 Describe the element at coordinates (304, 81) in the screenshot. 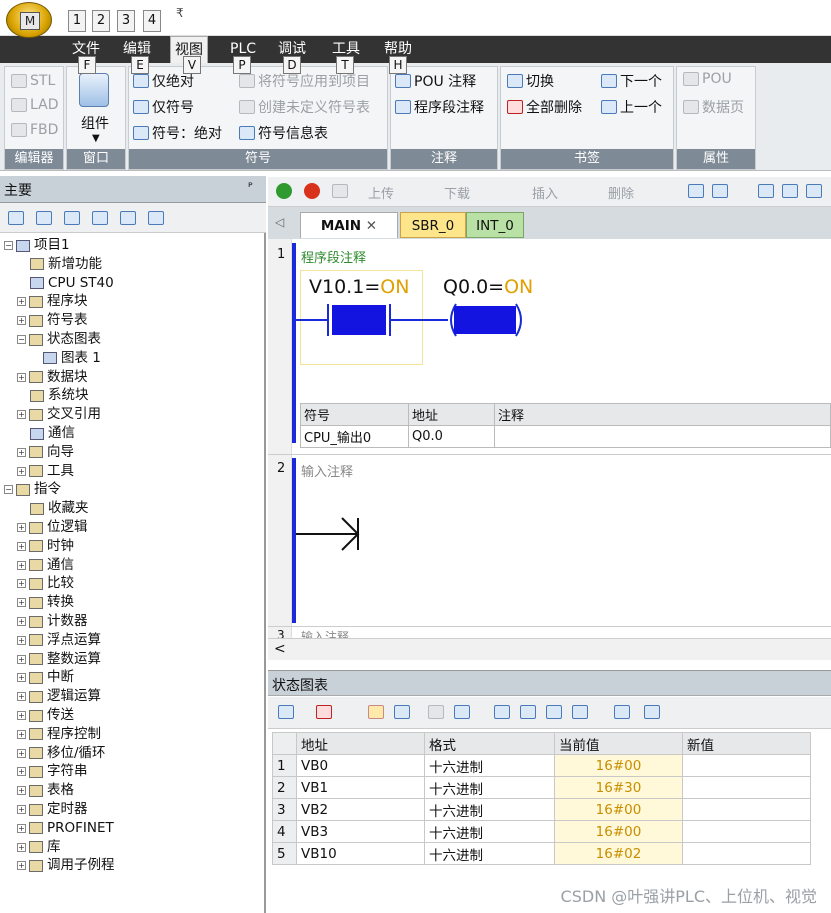

I see `apply-symbols-button: 将符号应用到项目` at that location.